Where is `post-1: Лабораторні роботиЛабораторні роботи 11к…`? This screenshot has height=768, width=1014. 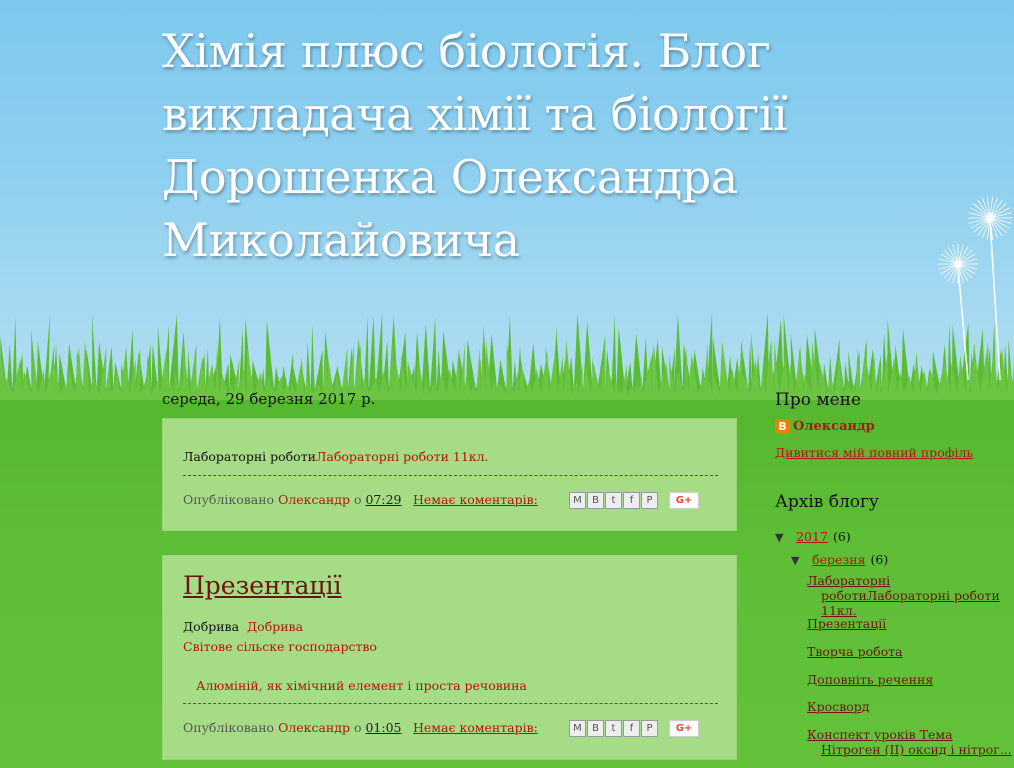
post-1: Лабораторні роботиЛабораторні роботи 11к… is located at coordinates (449, 474).